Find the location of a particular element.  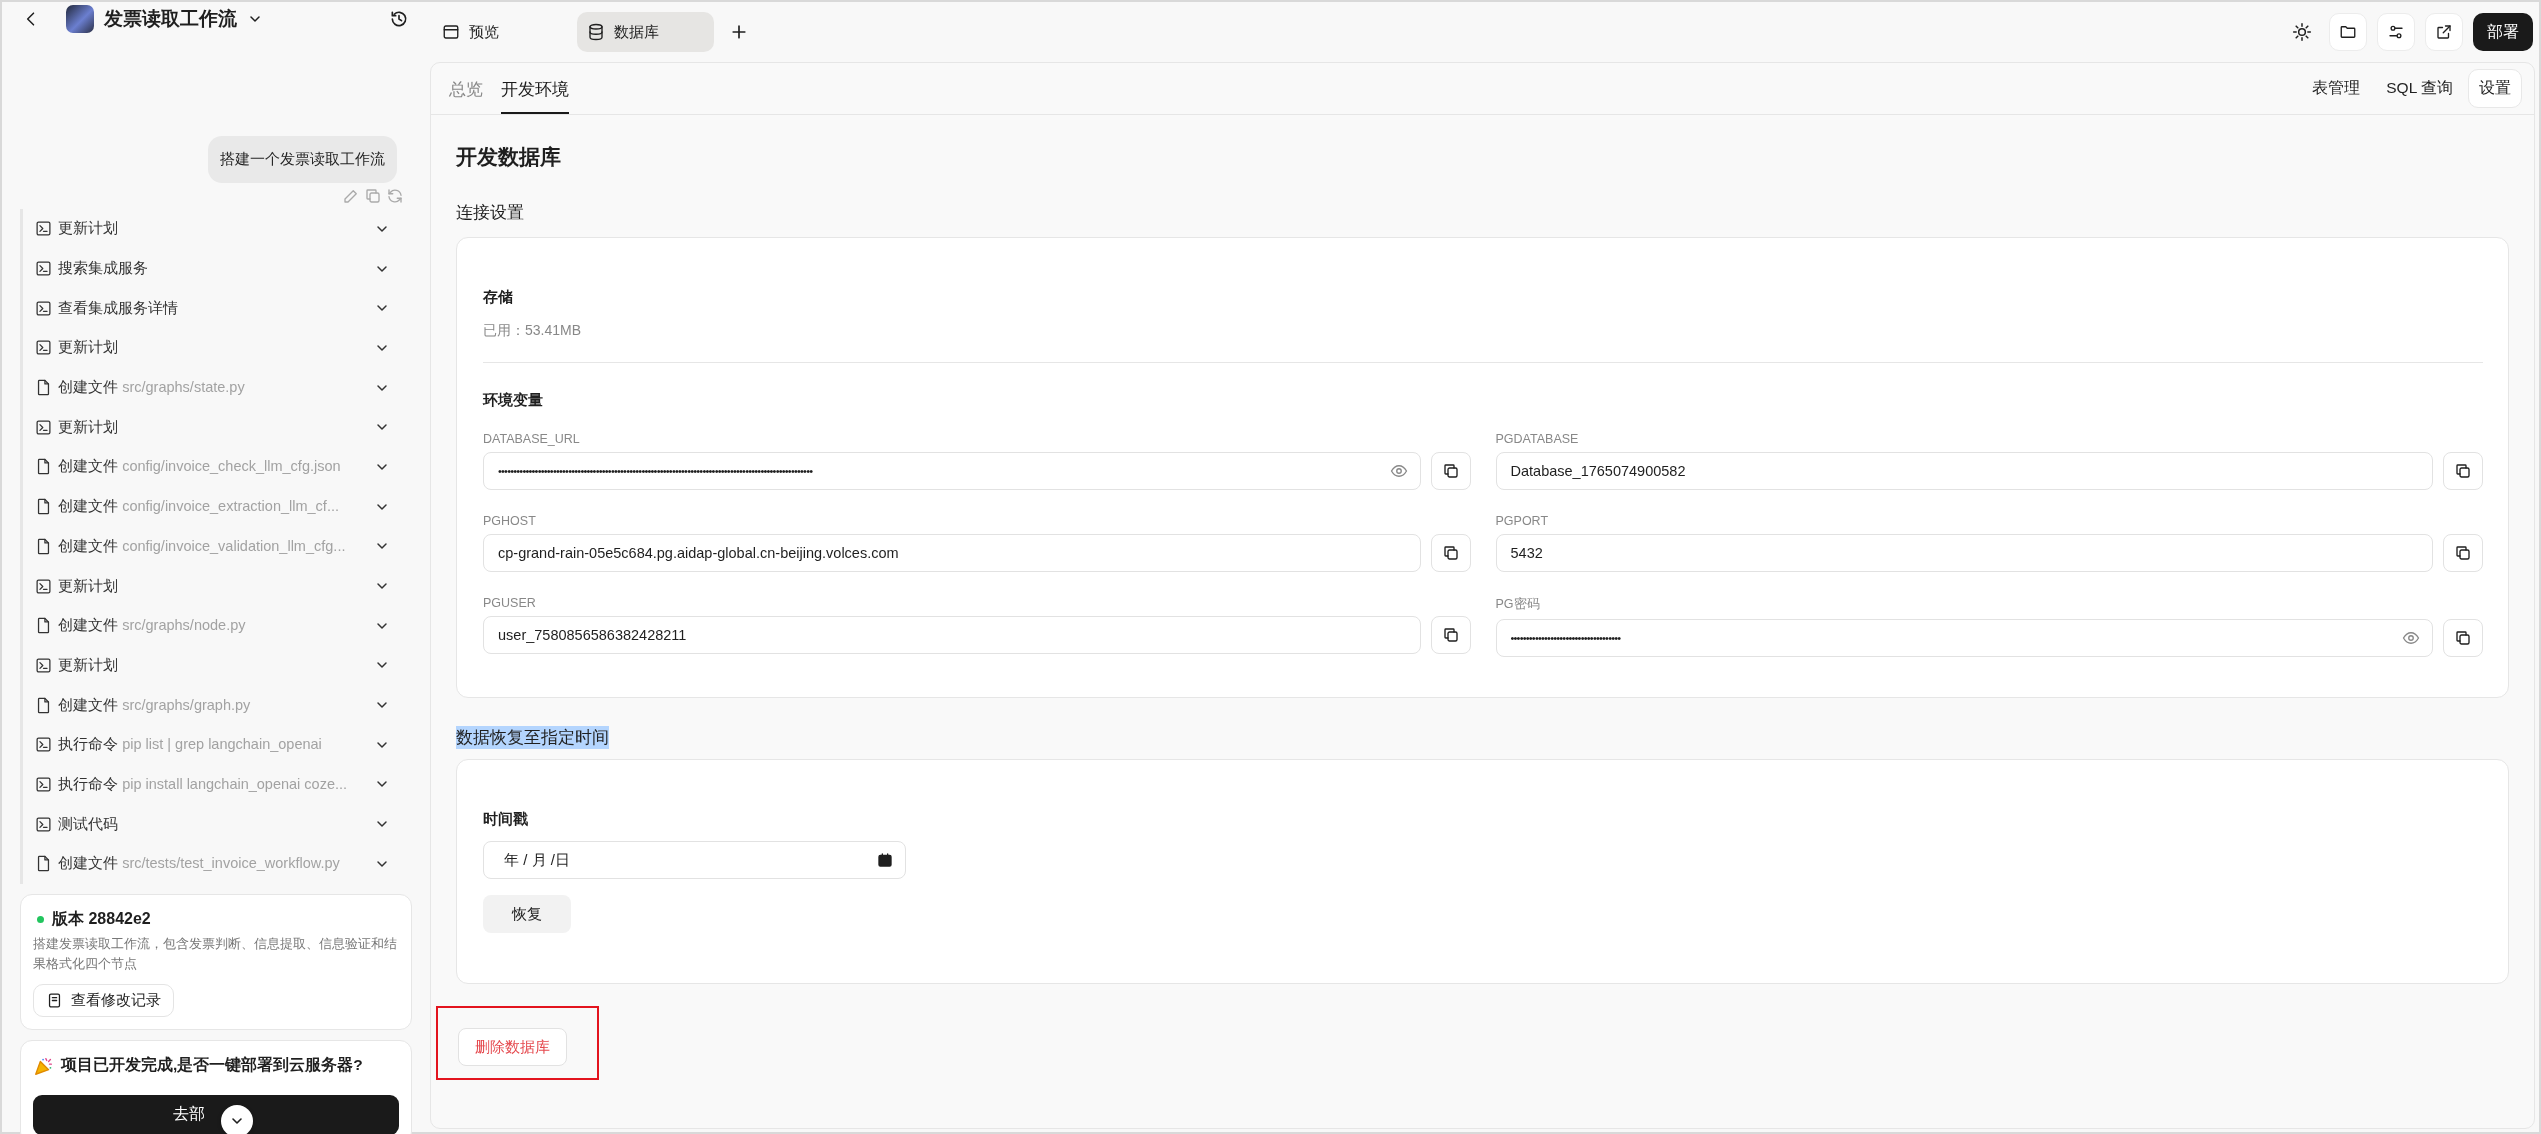

pencil-icon is located at coordinates (351, 196).